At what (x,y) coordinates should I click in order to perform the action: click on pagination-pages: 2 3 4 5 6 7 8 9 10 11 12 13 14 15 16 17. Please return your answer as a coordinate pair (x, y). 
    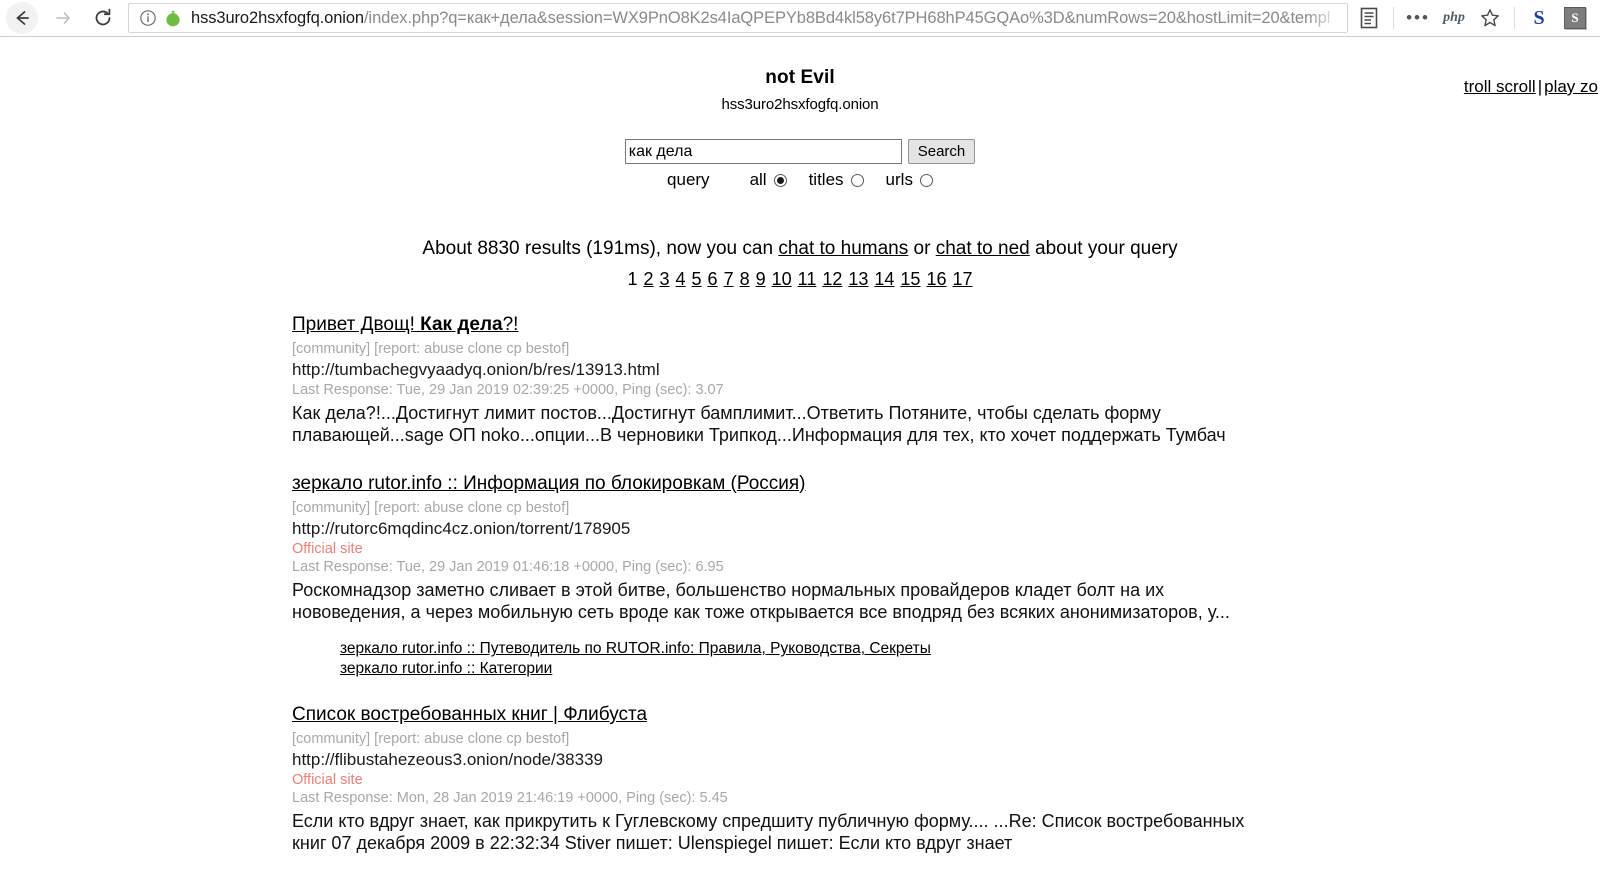
    Looking at the image, I should click on (807, 279).